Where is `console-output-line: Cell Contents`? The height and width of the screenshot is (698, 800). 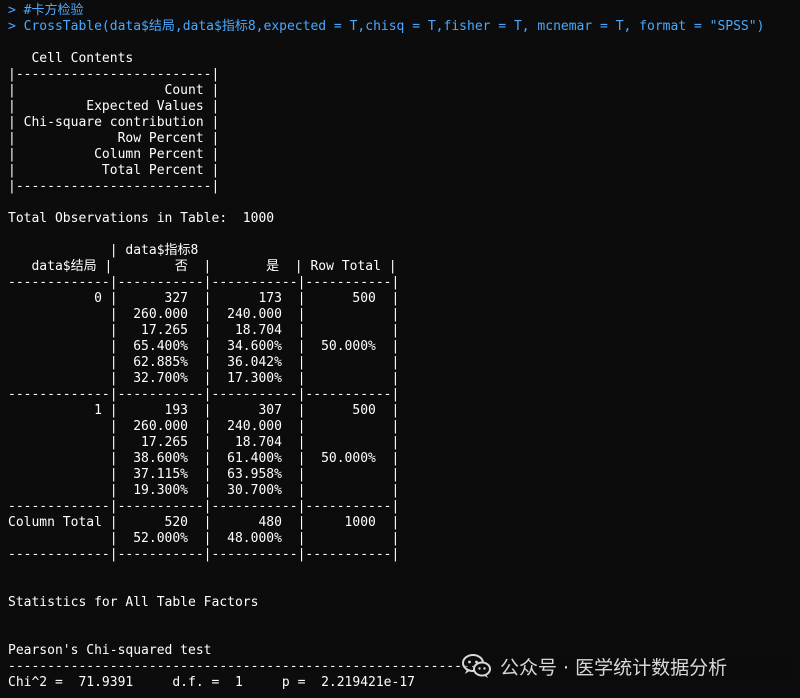
console-output-line: Cell Contents is located at coordinates (71, 58).